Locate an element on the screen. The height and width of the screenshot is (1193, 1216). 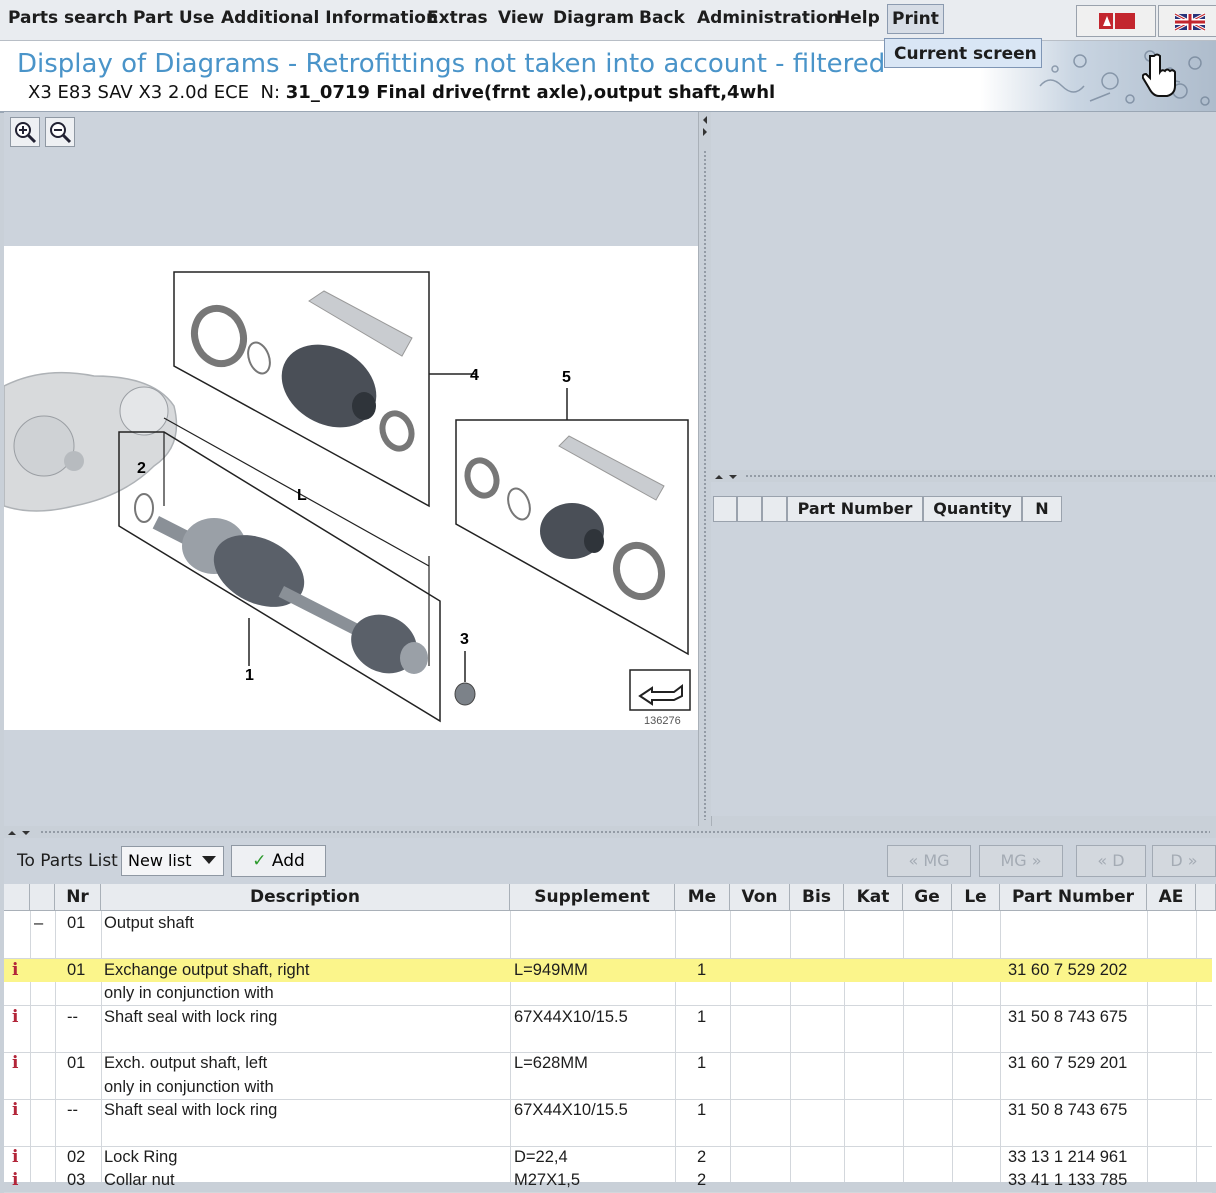
prev-d-button: « D is located at coordinates (1111, 861).